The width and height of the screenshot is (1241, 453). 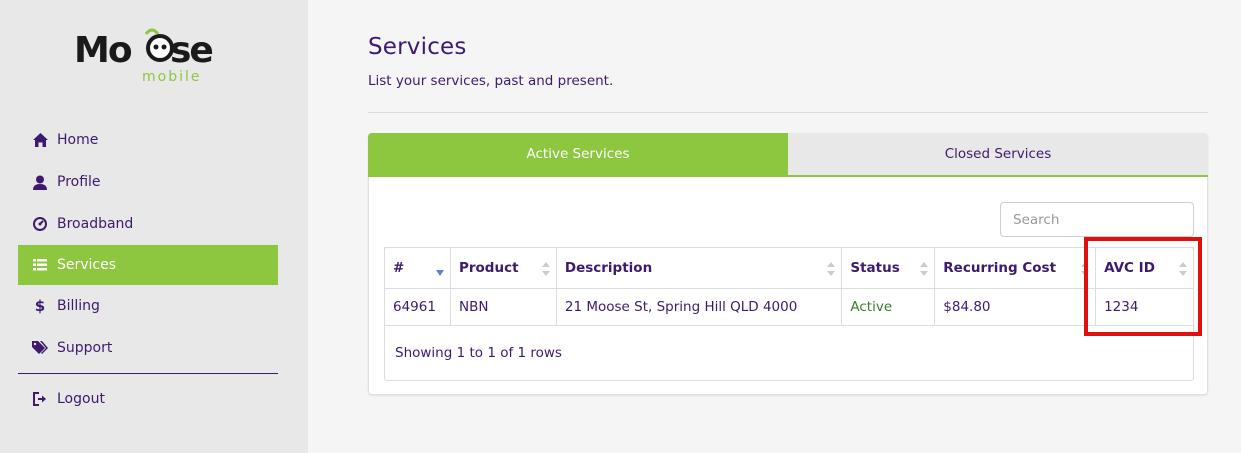 I want to click on moose-mobile-logo: Mo se mobile, so click(x=152, y=56).